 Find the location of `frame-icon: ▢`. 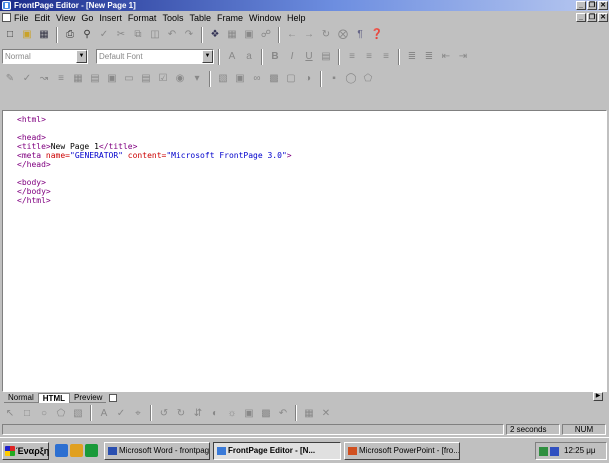

frame-icon: ▢ is located at coordinates (291, 78).